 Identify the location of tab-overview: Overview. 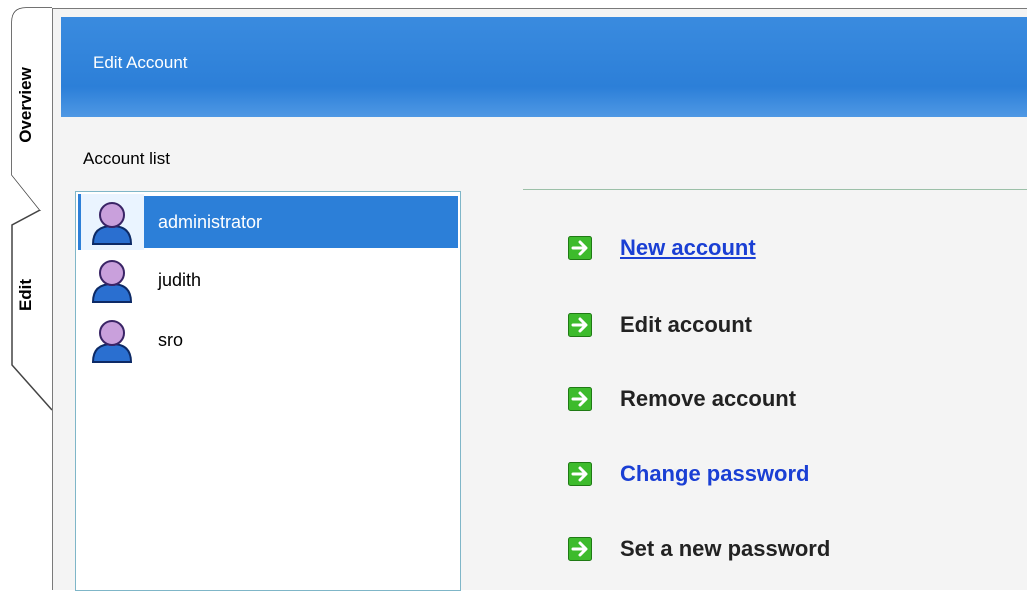
(26, 105).